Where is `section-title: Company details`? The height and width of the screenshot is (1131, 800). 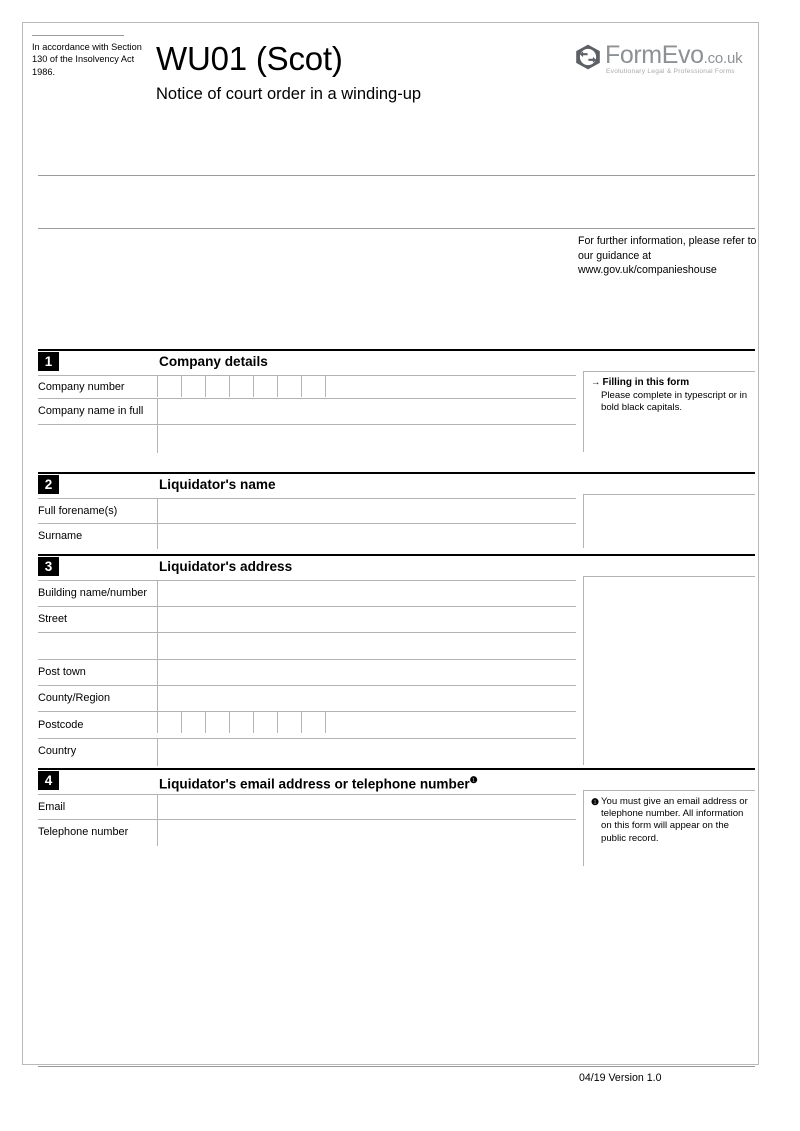 section-title: Company details is located at coordinates (213, 361).